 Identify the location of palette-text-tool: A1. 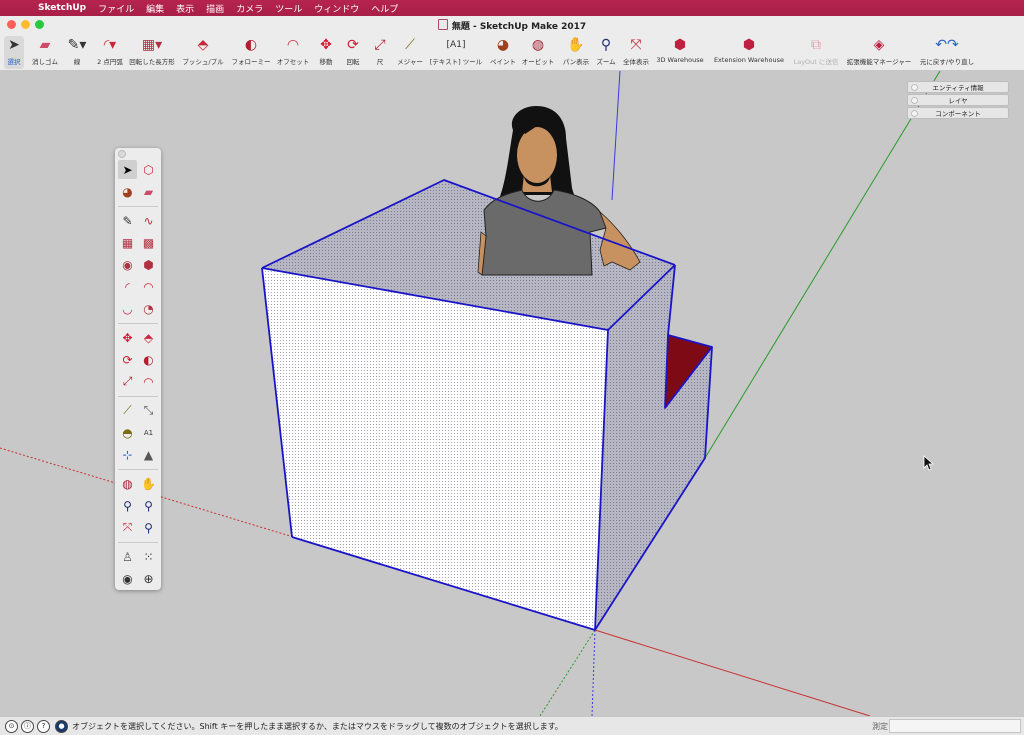
(148, 432).